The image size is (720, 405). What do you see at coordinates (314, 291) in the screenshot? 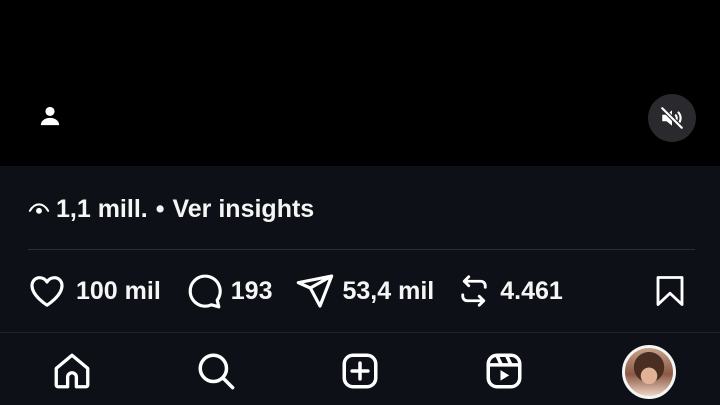
I see `send-icon` at bounding box center [314, 291].